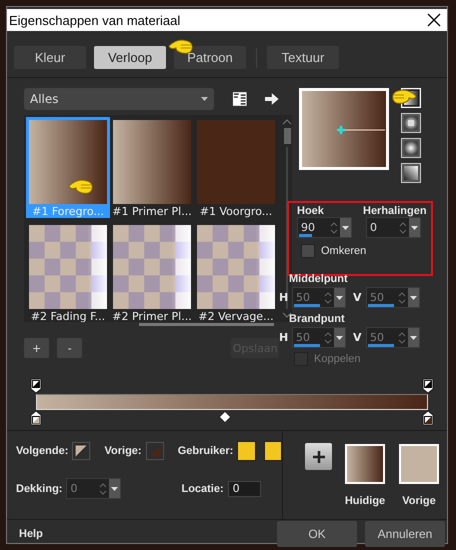 Image resolution: width=456 pixels, height=550 pixels. Describe the element at coordinates (42, 451) in the screenshot. I see `next-label: Volgende:` at that location.